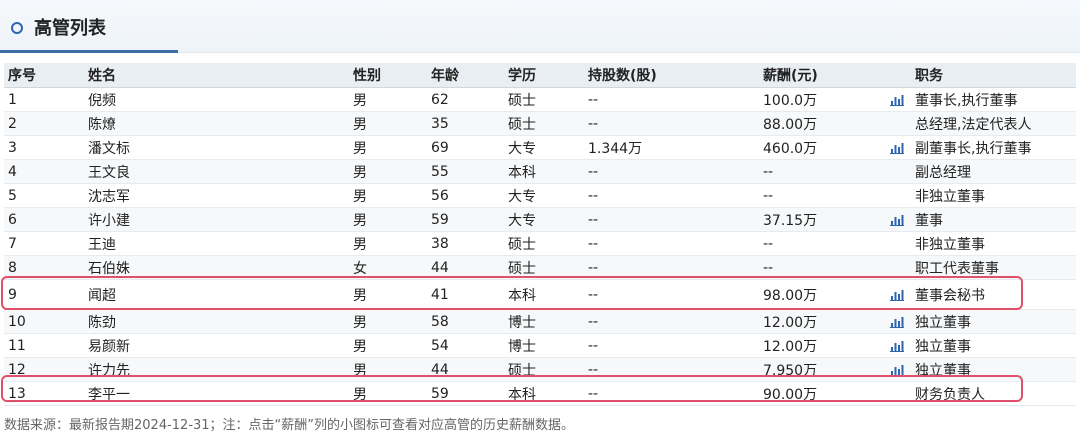 The height and width of the screenshot is (443, 1080). What do you see at coordinates (44, 123) in the screenshot?
I see `cell-no: 2` at bounding box center [44, 123].